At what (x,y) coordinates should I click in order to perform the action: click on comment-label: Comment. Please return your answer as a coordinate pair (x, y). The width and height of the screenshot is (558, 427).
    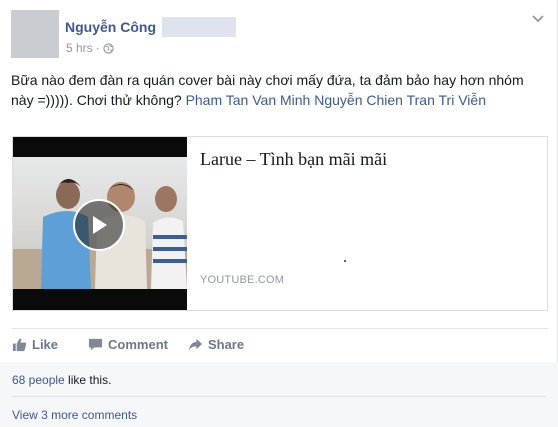
    Looking at the image, I should click on (138, 344).